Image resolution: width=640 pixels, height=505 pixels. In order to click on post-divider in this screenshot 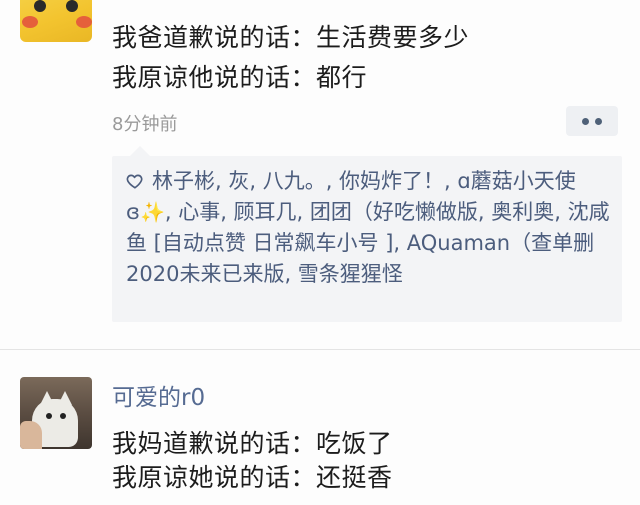, I will do `click(320, 349)`.